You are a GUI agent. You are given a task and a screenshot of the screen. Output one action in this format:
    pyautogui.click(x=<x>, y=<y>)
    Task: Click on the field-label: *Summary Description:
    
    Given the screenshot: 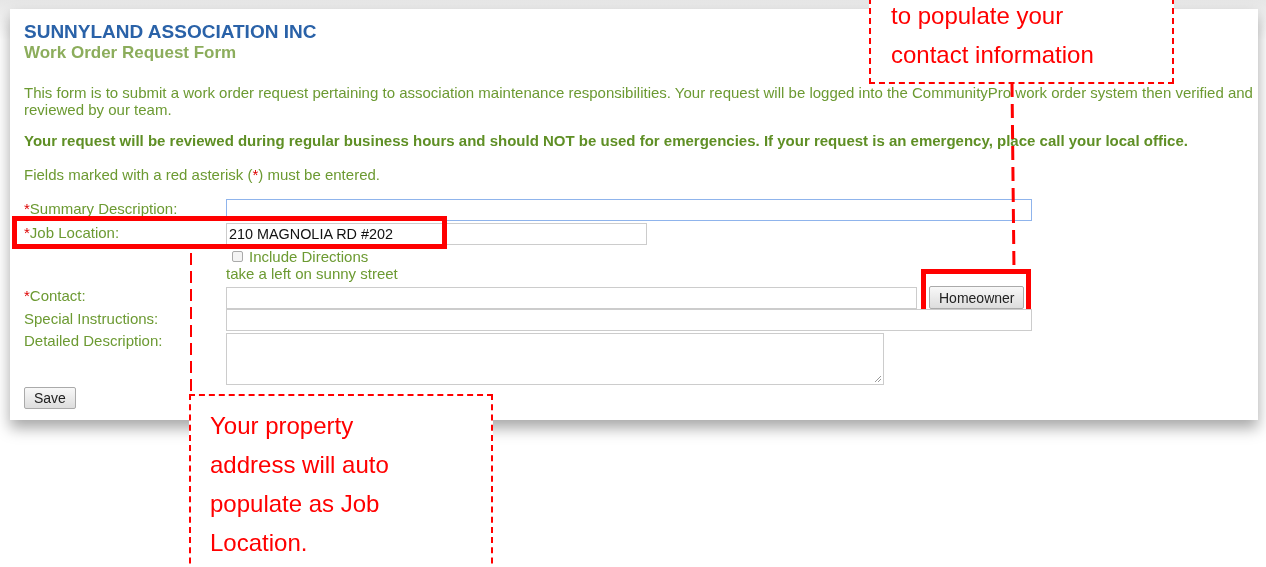 What is the action you would take?
    pyautogui.click(x=101, y=208)
    